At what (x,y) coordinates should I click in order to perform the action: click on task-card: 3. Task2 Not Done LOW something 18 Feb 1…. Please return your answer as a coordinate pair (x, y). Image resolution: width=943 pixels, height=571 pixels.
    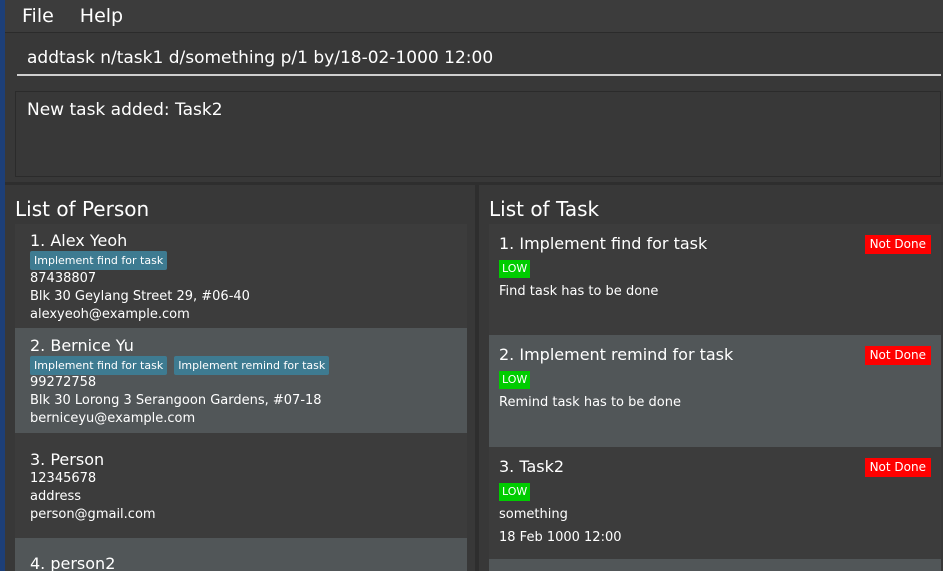
    Looking at the image, I should click on (715, 503).